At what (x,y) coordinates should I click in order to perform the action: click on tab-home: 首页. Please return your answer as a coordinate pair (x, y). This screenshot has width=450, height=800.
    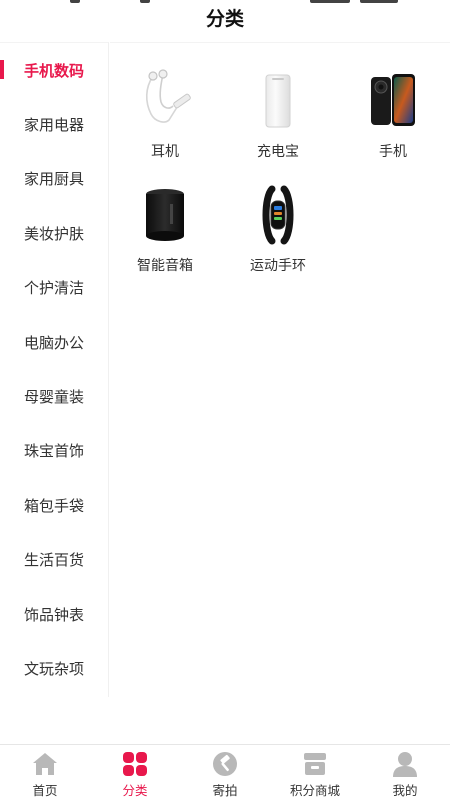
    Looking at the image, I should click on (45, 772).